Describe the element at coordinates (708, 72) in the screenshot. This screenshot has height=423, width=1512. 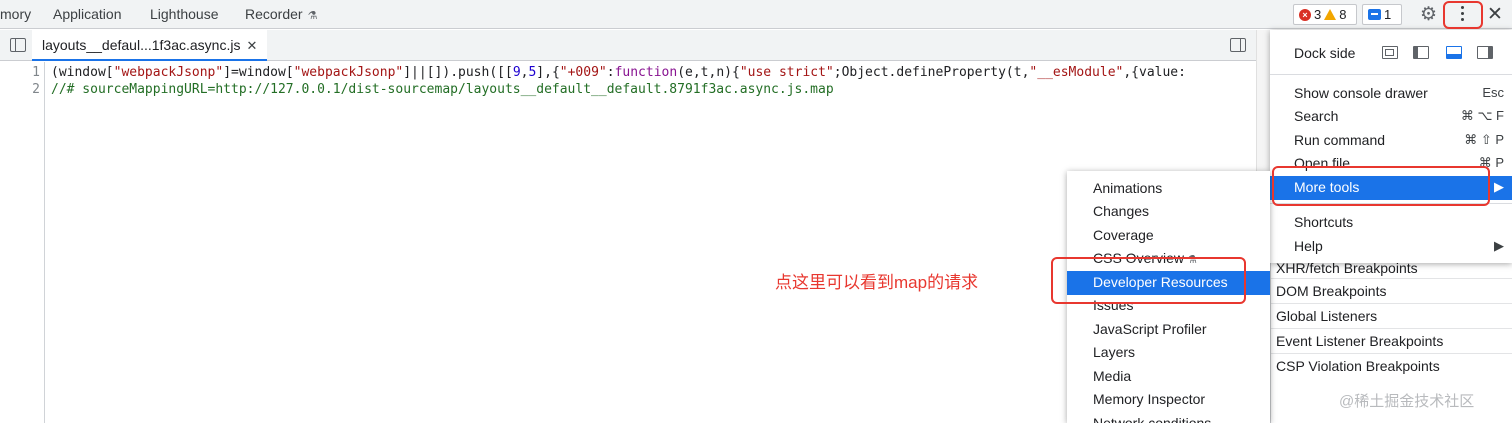
I see `code-token: (e,t,n){` at that location.